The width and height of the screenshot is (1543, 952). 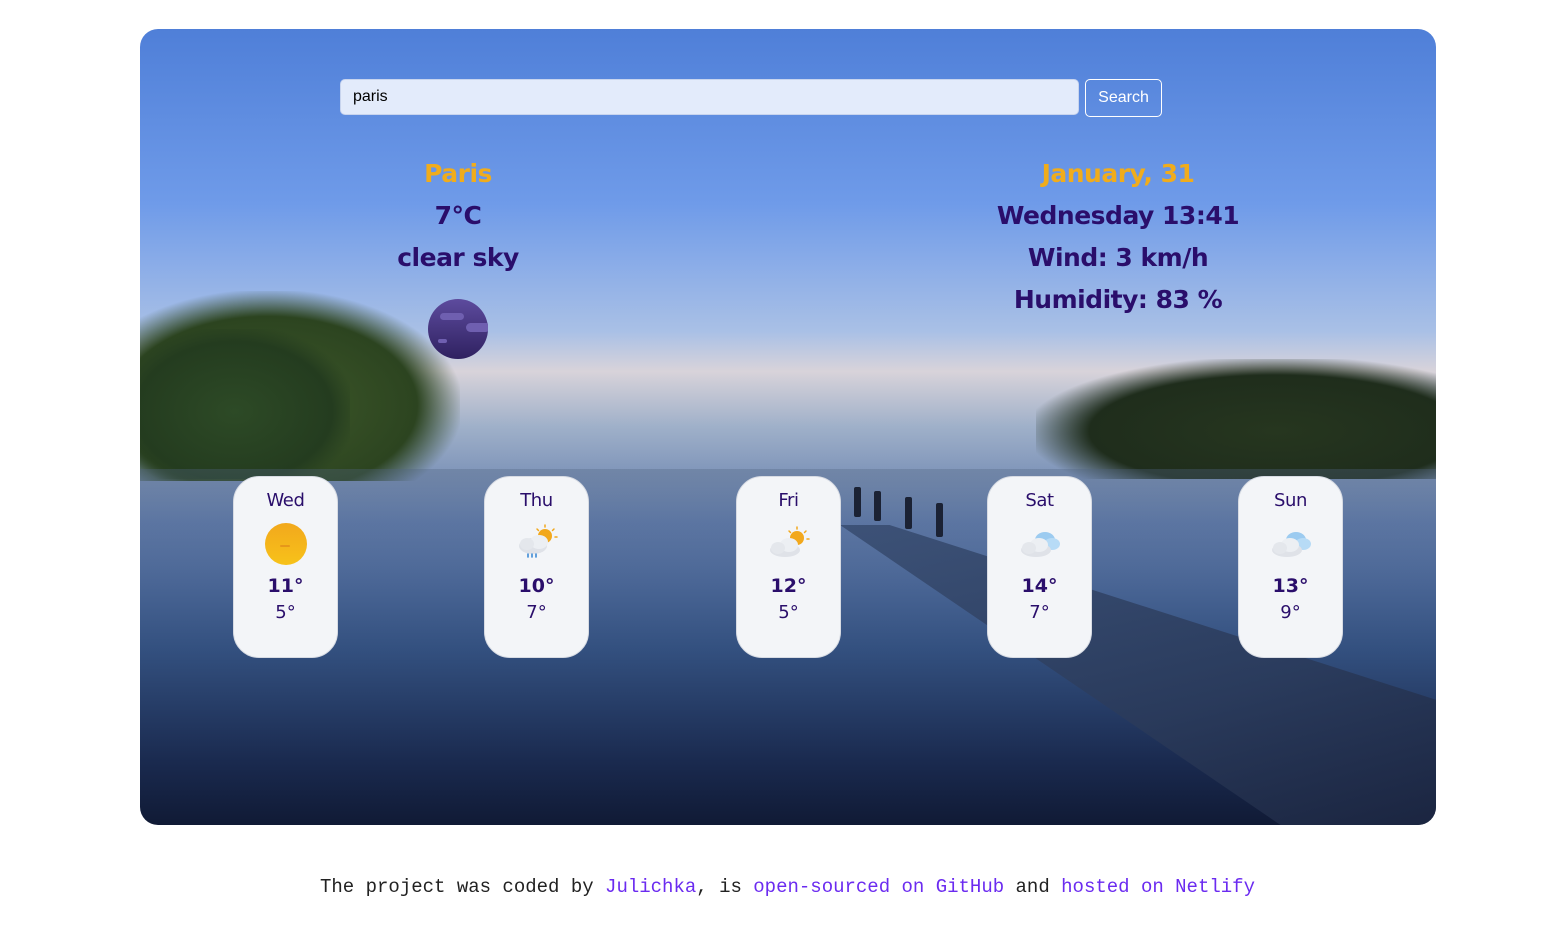 I want to click on forecast-day-name: Thu, so click(x=536, y=500).